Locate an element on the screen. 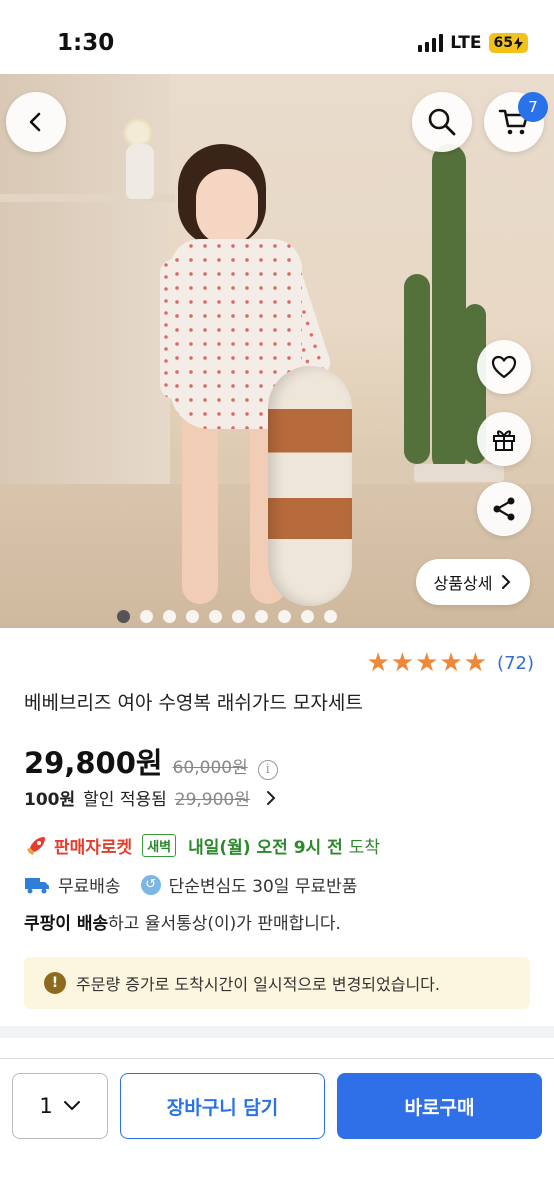 Image resolution: width=554 pixels, height=1200 pixels. rocket-icon is located at coordinates (36, 845).